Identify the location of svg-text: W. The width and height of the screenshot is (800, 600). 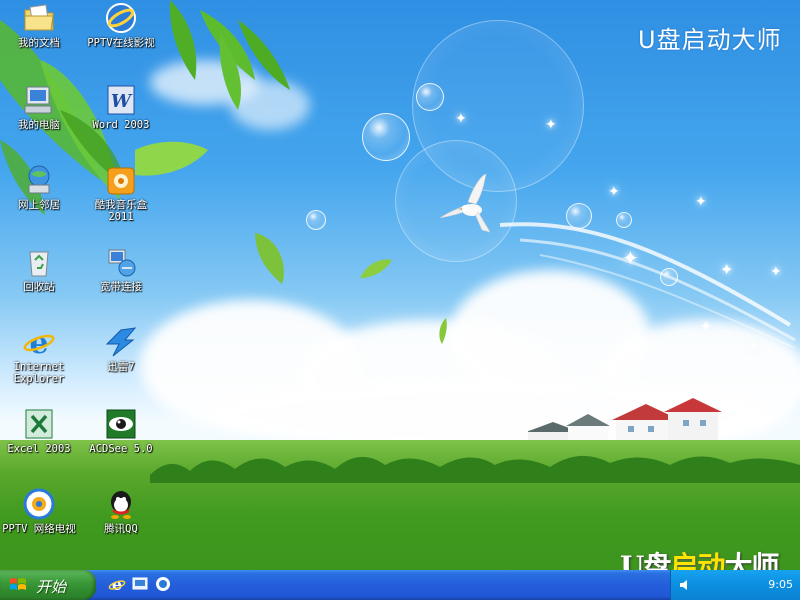
(122, 101).